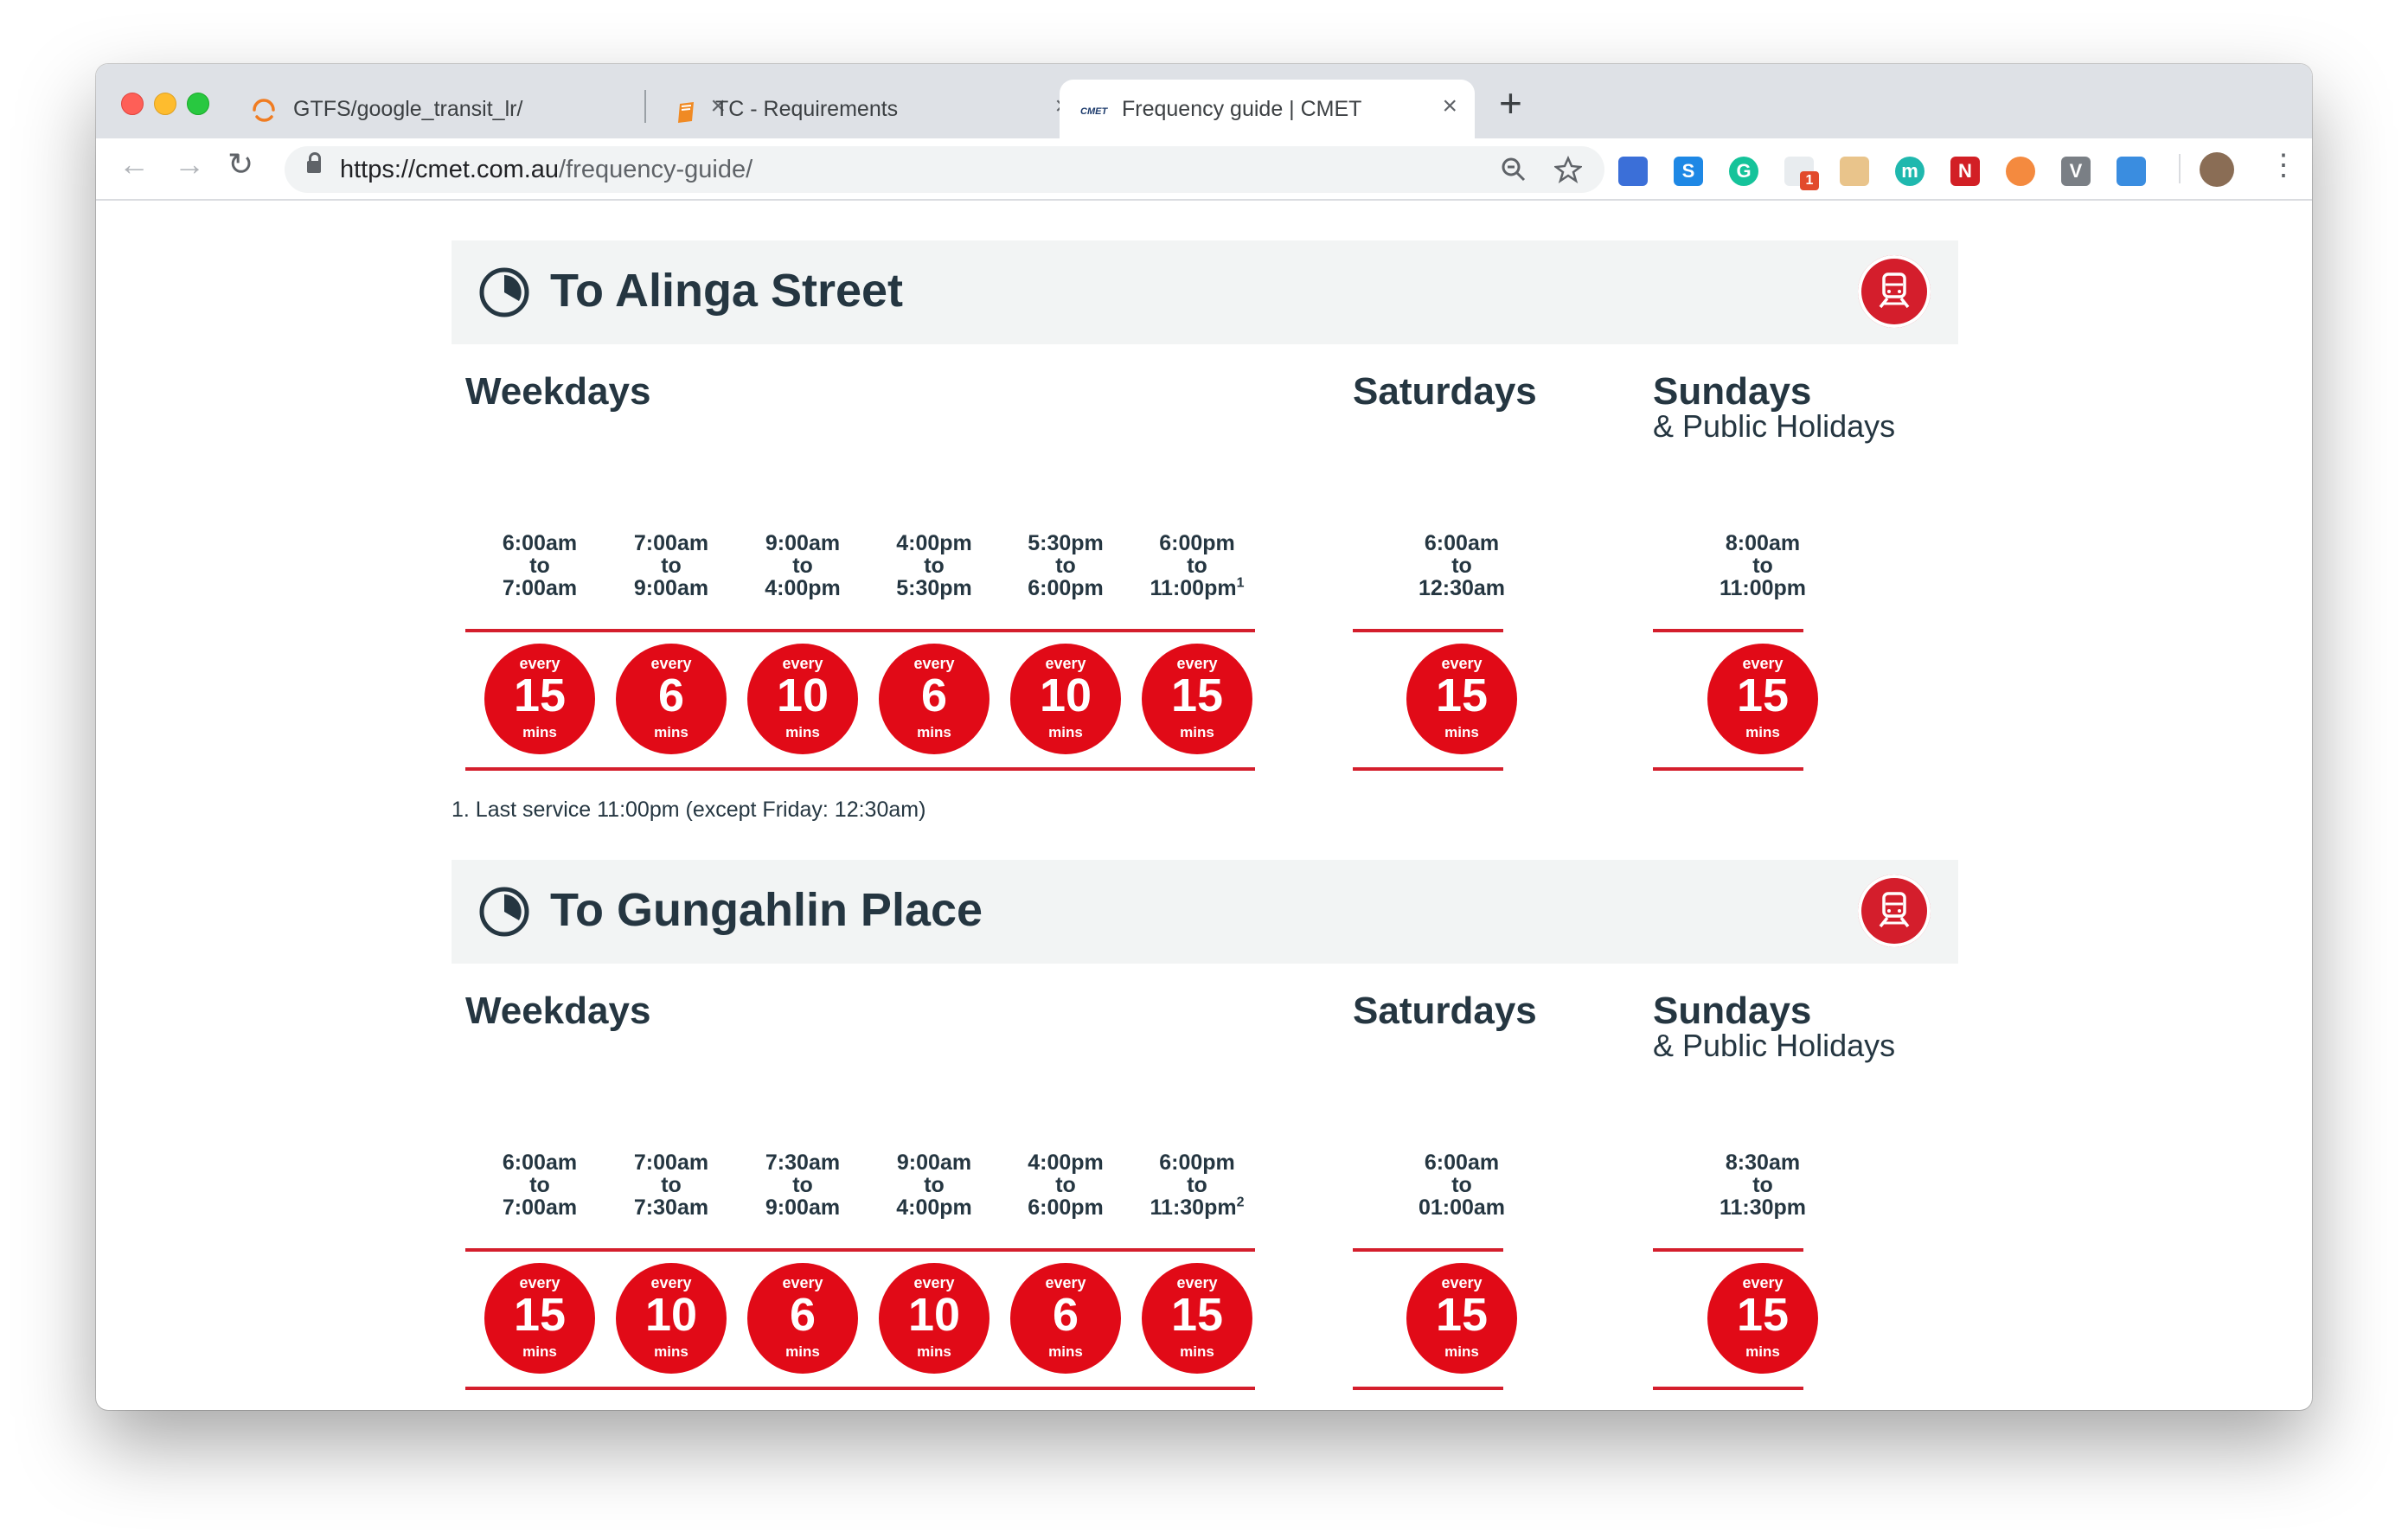 The height and width of the screenshot is (1538, 2408). Describe the element at coordinates (558, 391) in the screenshot. I see `weekdays-heading: Weekdays` at that location.